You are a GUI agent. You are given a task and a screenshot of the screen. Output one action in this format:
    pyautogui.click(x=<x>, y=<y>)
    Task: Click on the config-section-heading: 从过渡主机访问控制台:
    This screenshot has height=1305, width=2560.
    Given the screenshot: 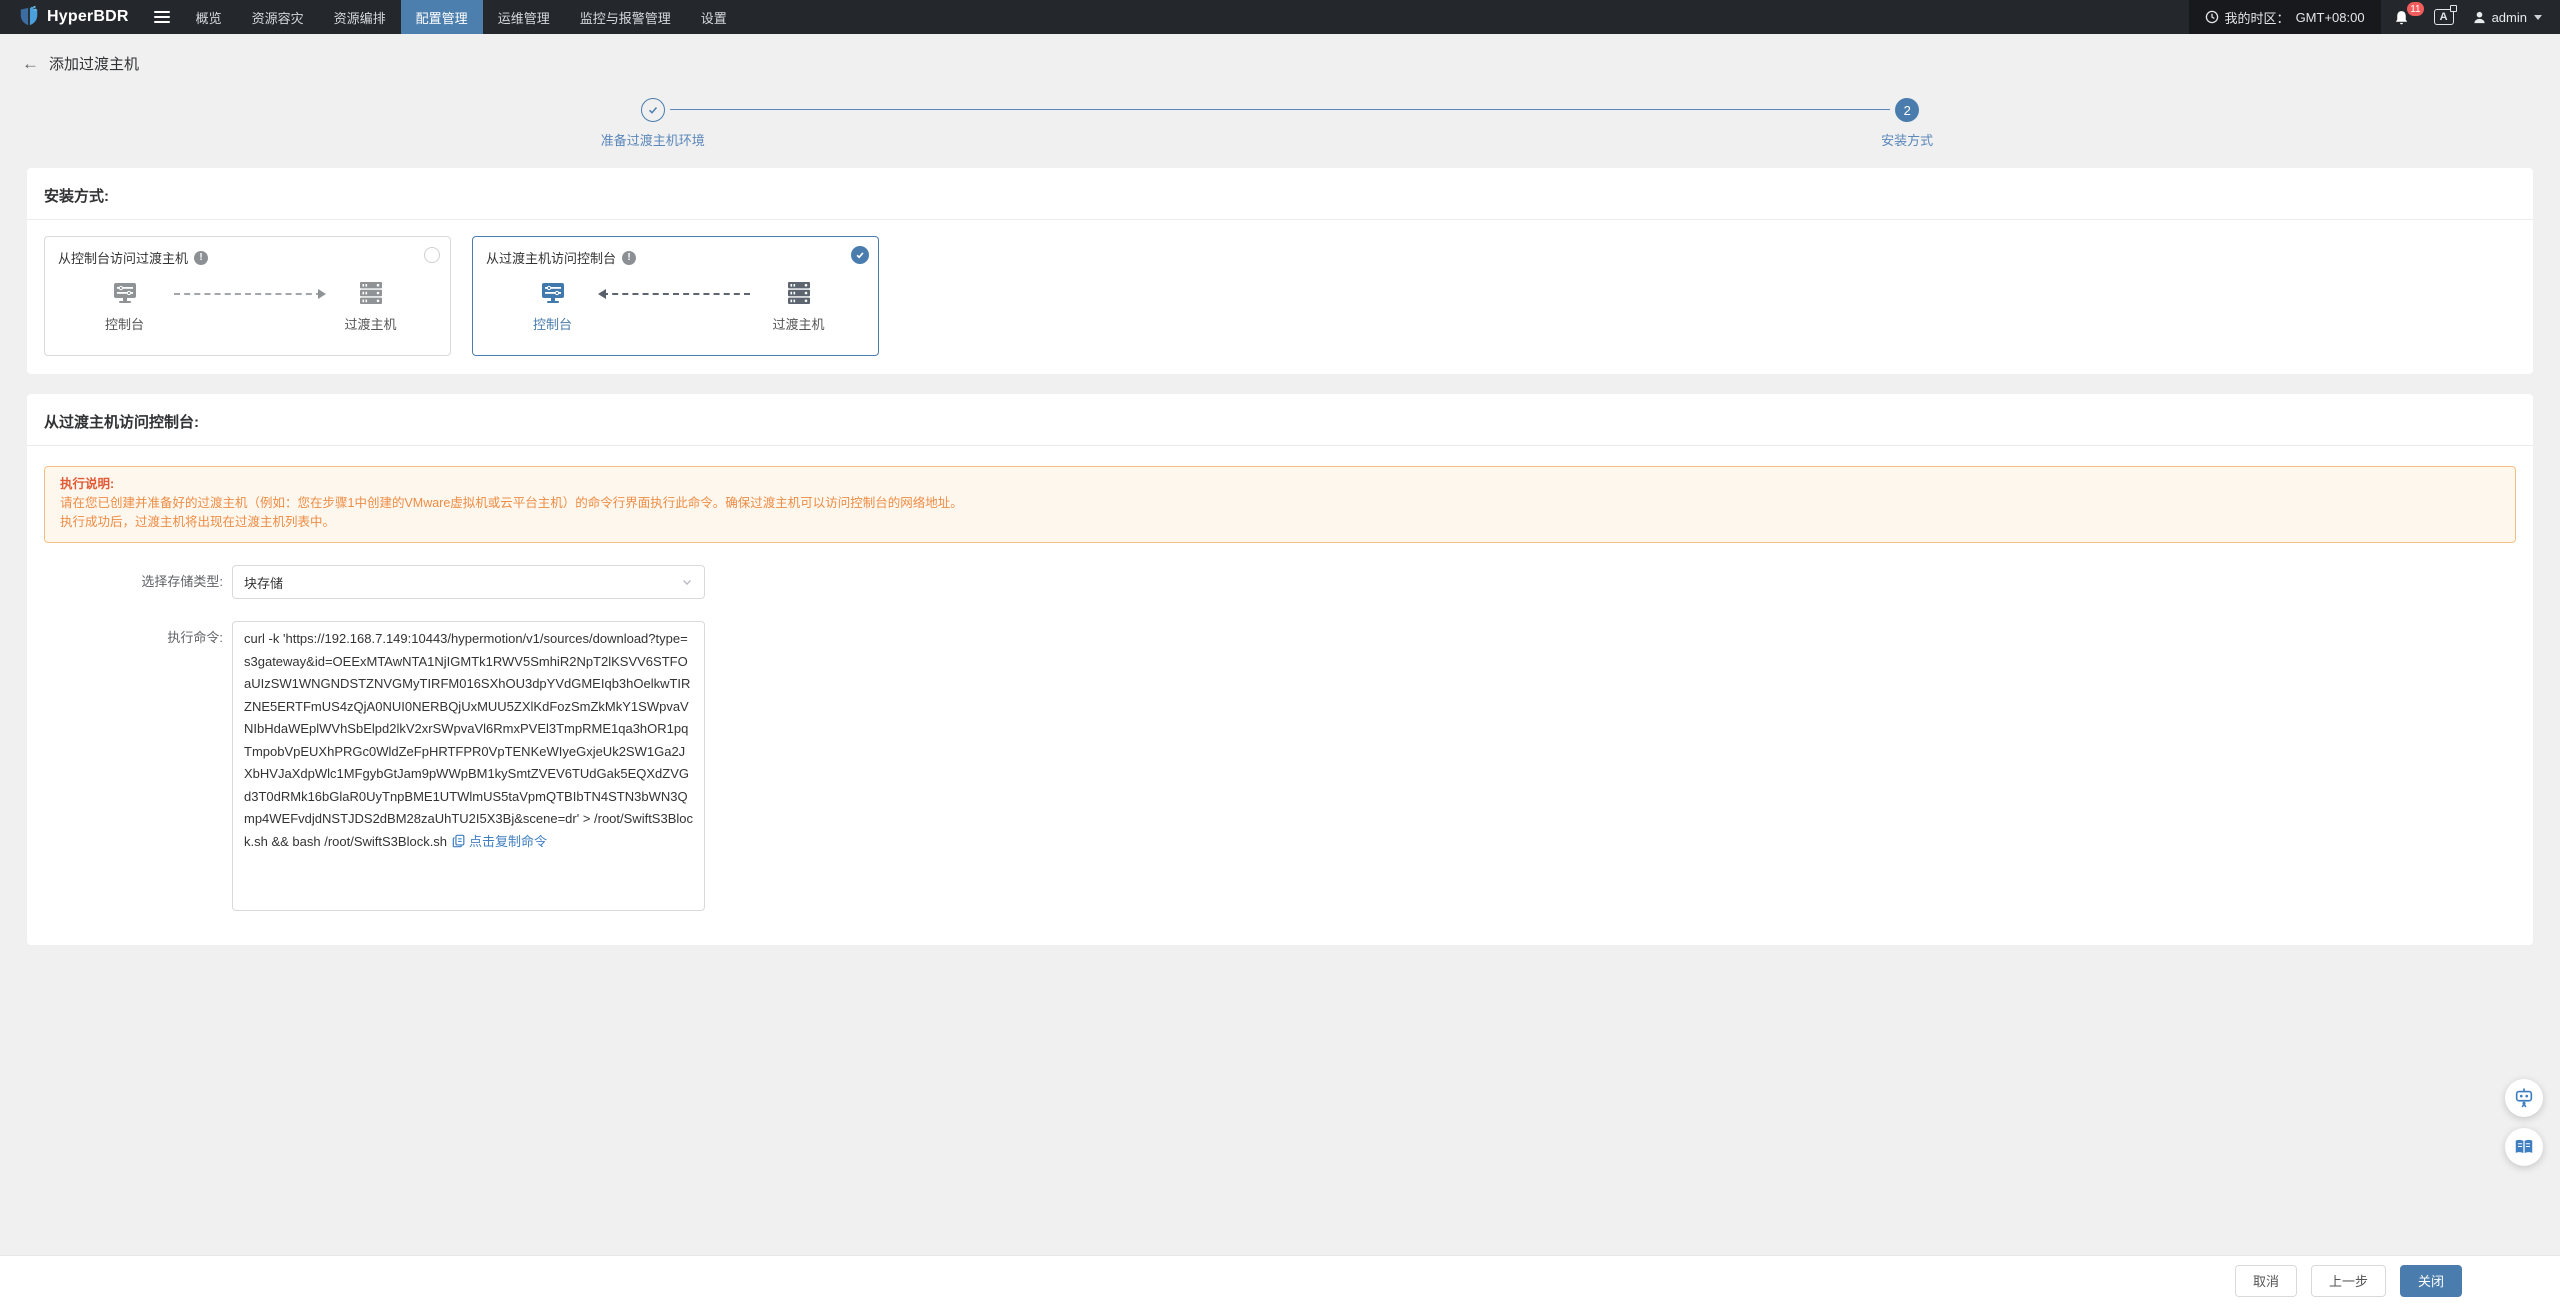 What is the action you would take?
    pyautogui.click(x=1280, y=420)
    